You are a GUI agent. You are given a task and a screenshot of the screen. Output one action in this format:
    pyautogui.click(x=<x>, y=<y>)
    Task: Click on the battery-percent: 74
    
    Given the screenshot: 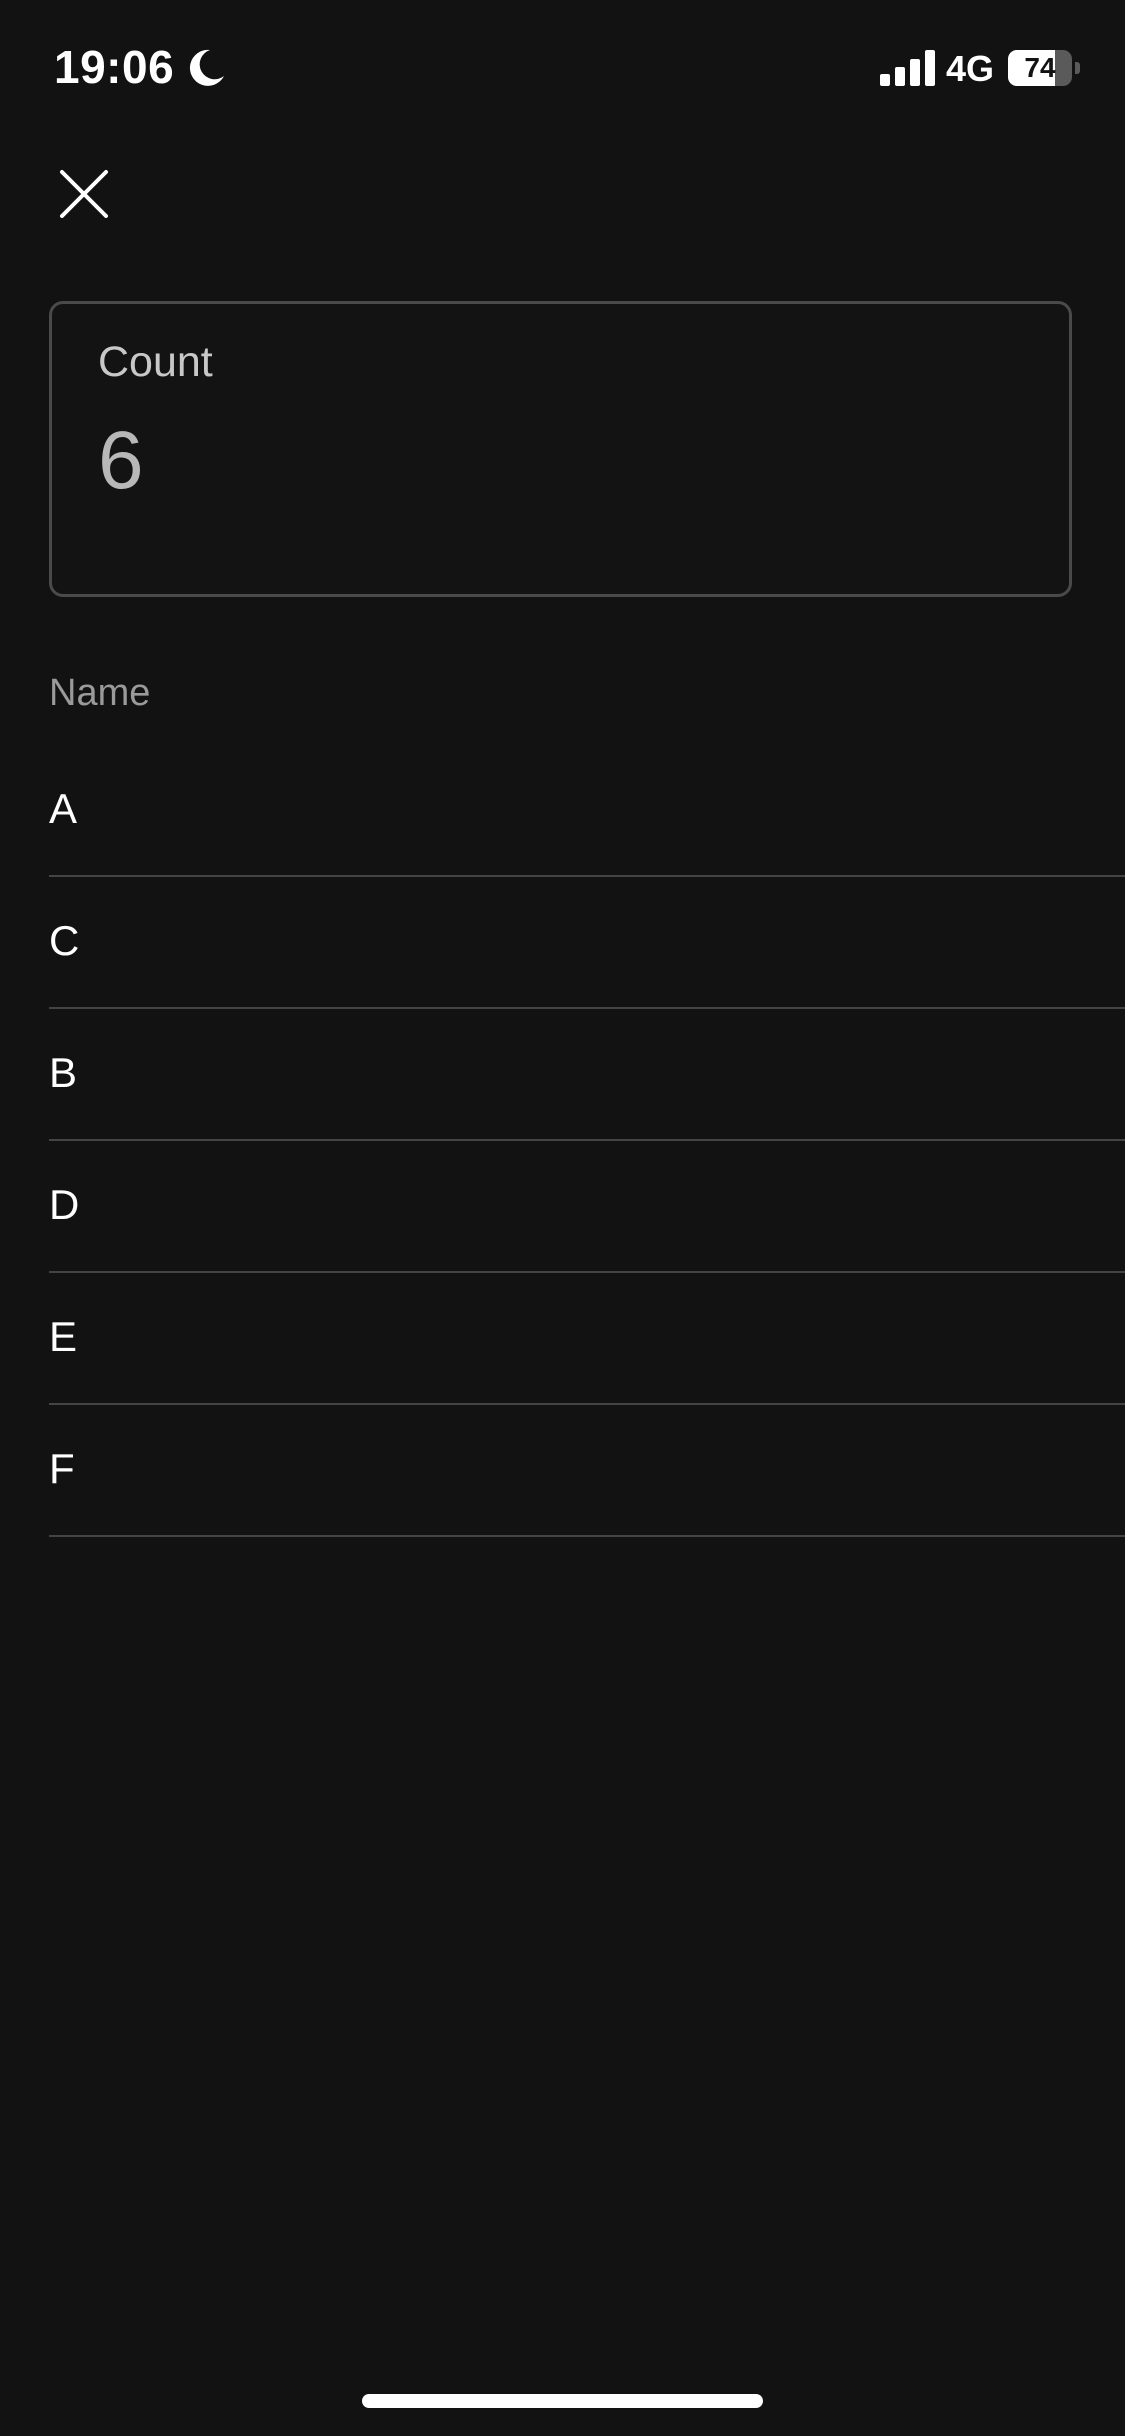 What is the action you would take?
    pyautogui.click(x=1040, y=67)
    